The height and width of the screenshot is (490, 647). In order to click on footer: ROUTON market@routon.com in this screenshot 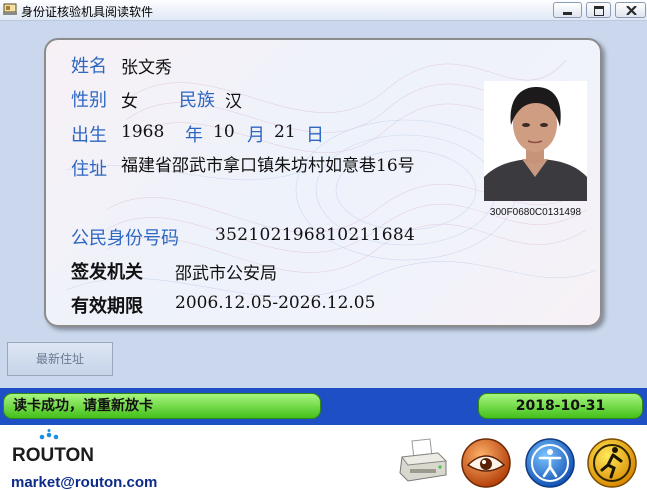, I will do `click(323, 457)`.